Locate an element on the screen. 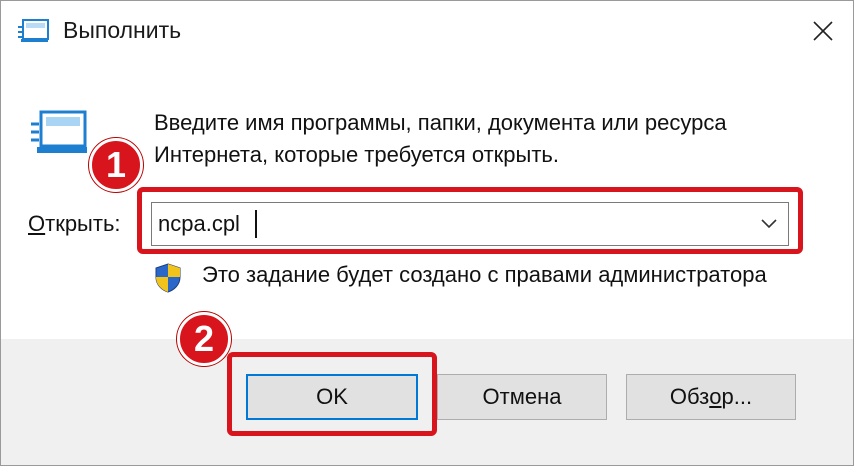 This screenshot has width=854, height=466. step-1-badge: 1 is located at coordinates (116, 165).